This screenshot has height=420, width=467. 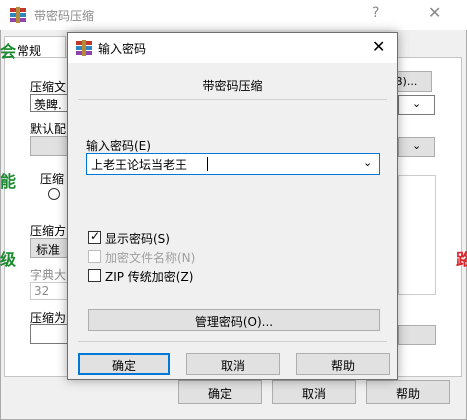 What do you see at coordinates (118, 146) in the screenshot?
I see `password-label: 输入密码(E)` at bounding box center [118, 146].